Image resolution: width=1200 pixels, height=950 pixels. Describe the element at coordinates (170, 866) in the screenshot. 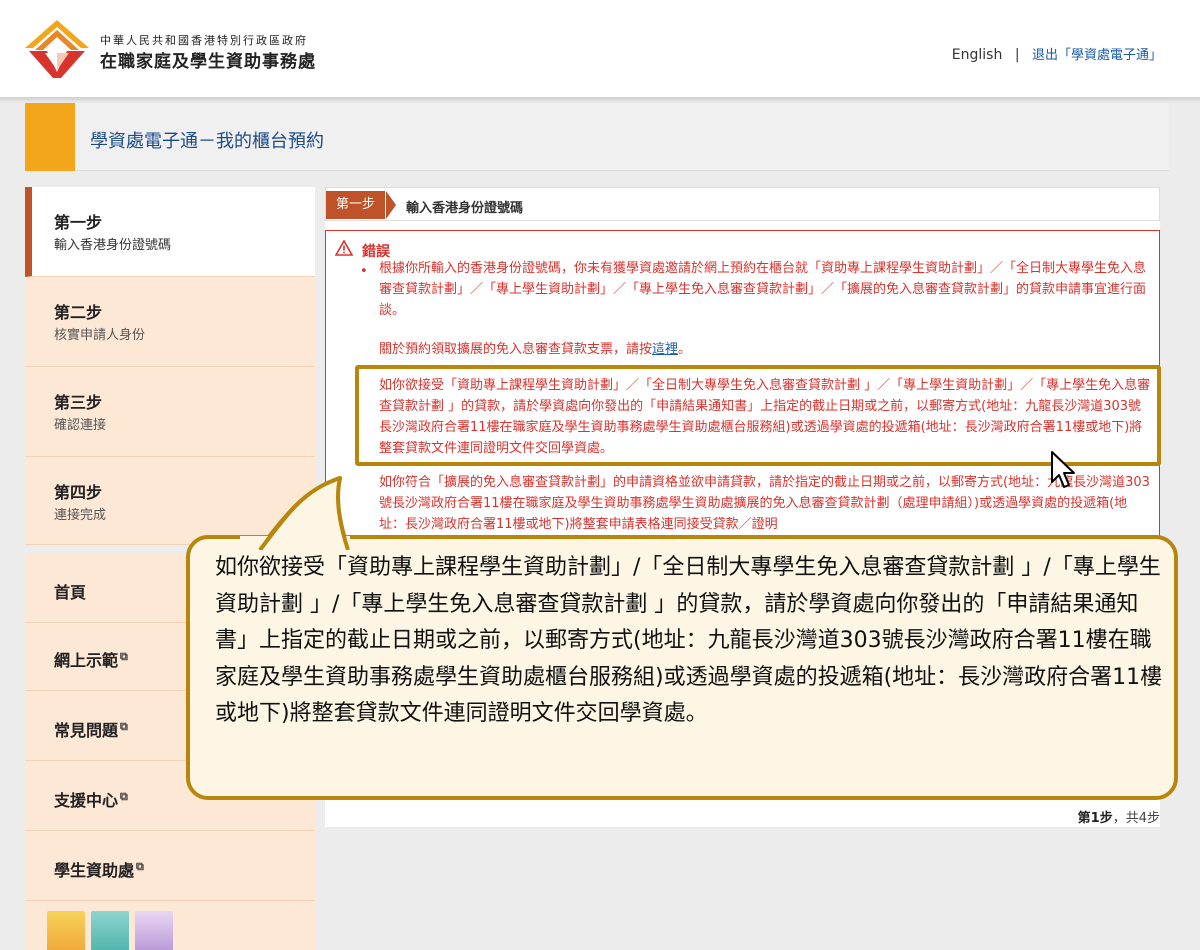

I see `nav-item-sfo: 學生資助處 ⧉` at that location.